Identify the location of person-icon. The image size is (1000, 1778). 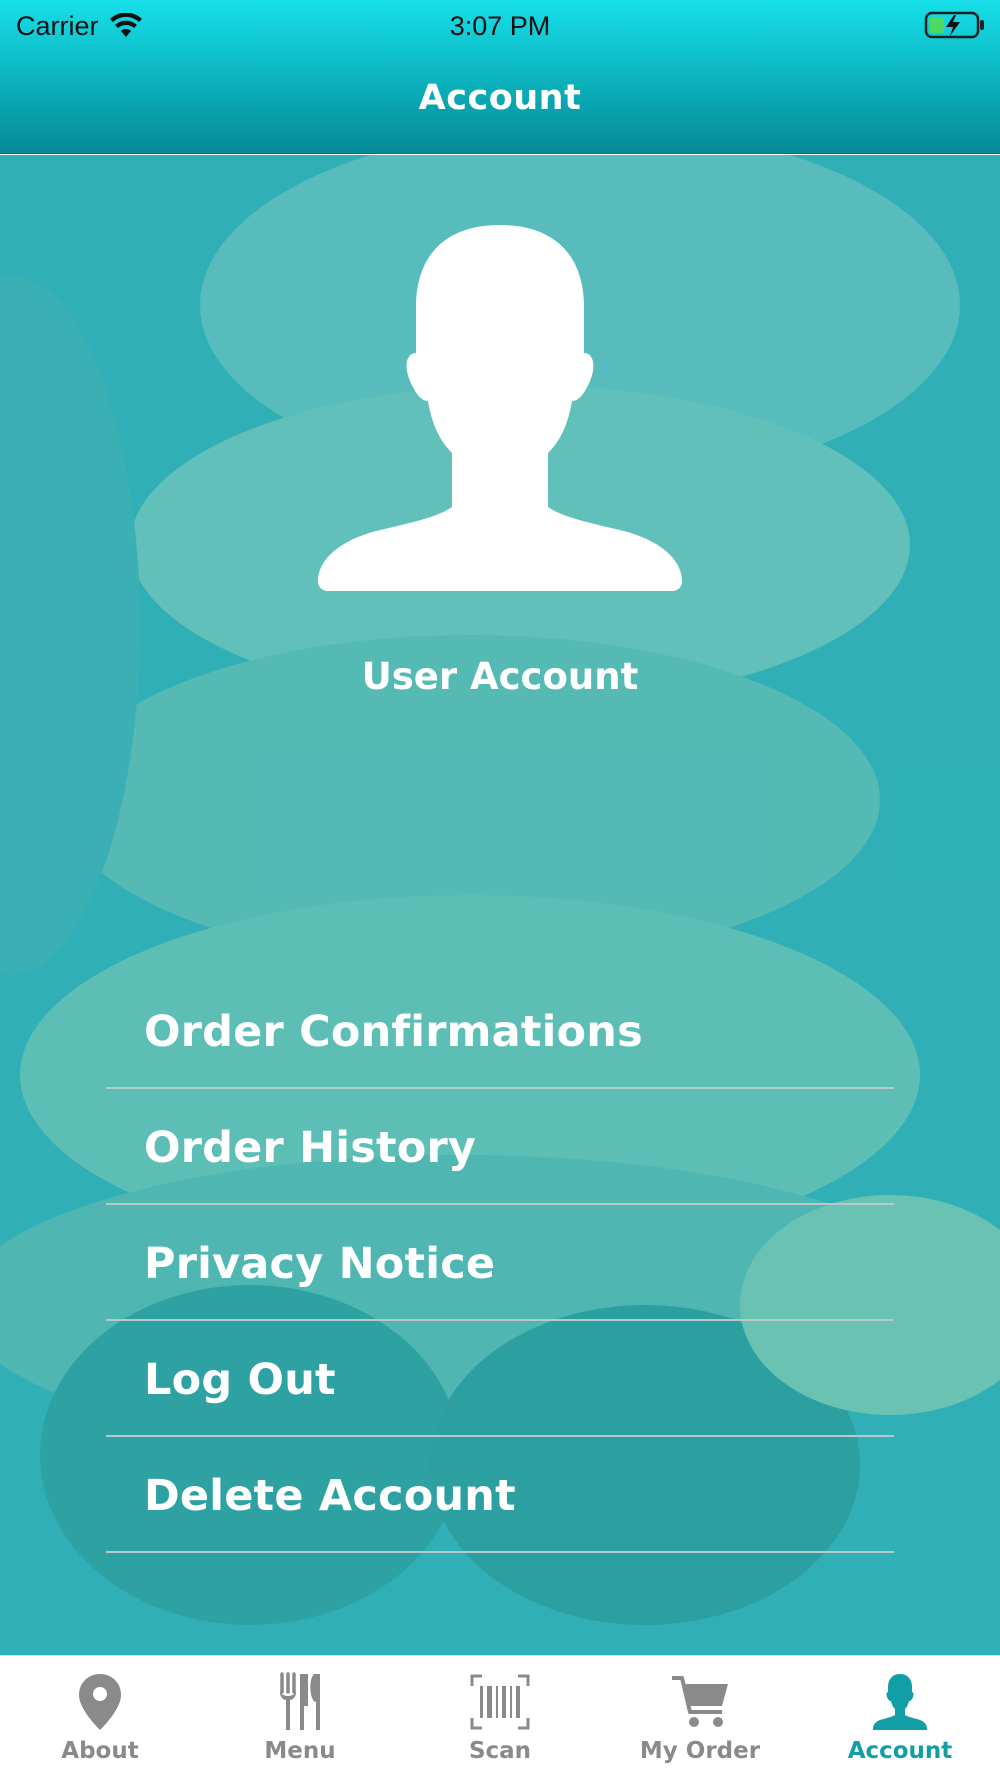
(900, 1702).